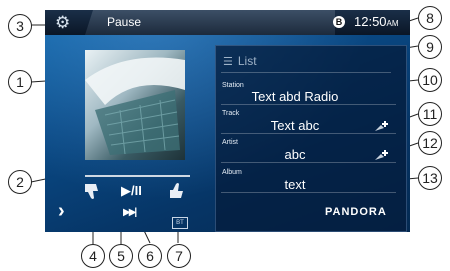  I want to click on bt-badge: BT, so click(180, 223).